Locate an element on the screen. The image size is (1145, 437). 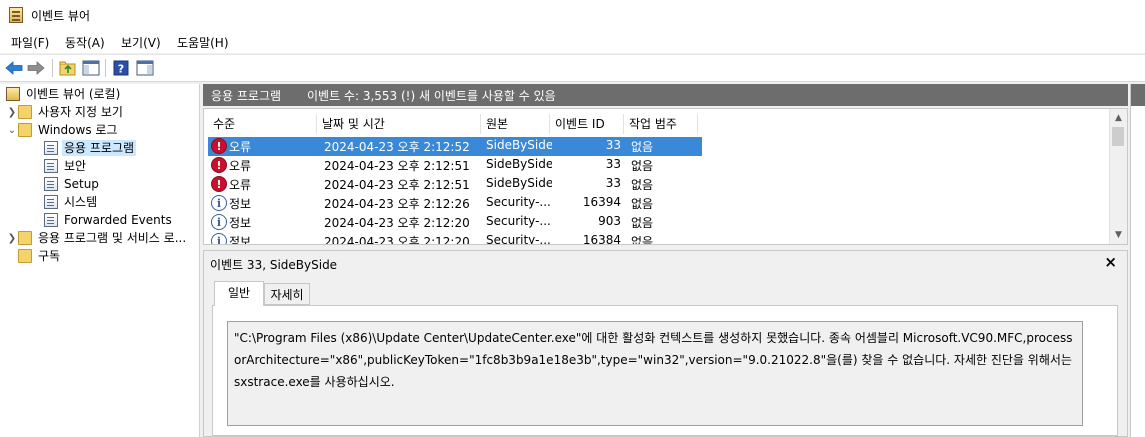
tree-item-system: 시스템 is located at coordinates (71, 202).